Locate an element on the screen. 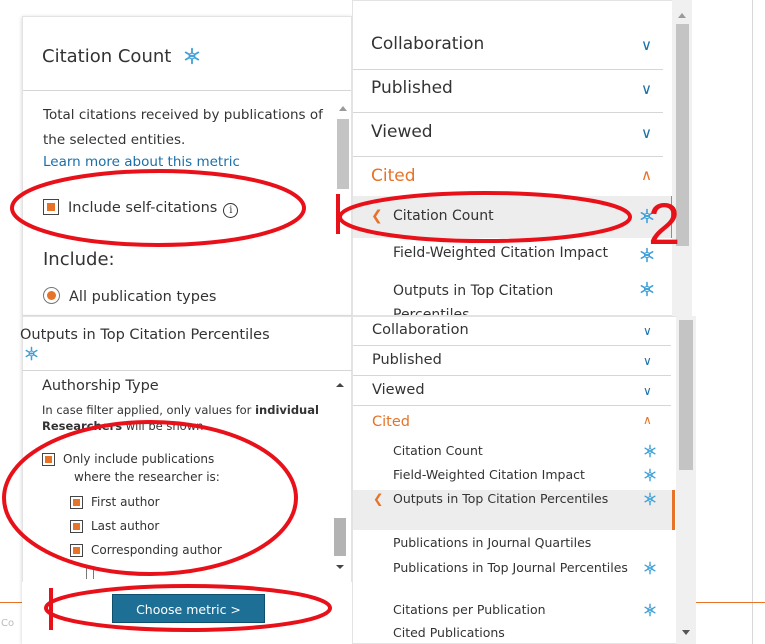  submenu-item-citations-per-publication: Citations per Publication is located at coordinates (518, 610).